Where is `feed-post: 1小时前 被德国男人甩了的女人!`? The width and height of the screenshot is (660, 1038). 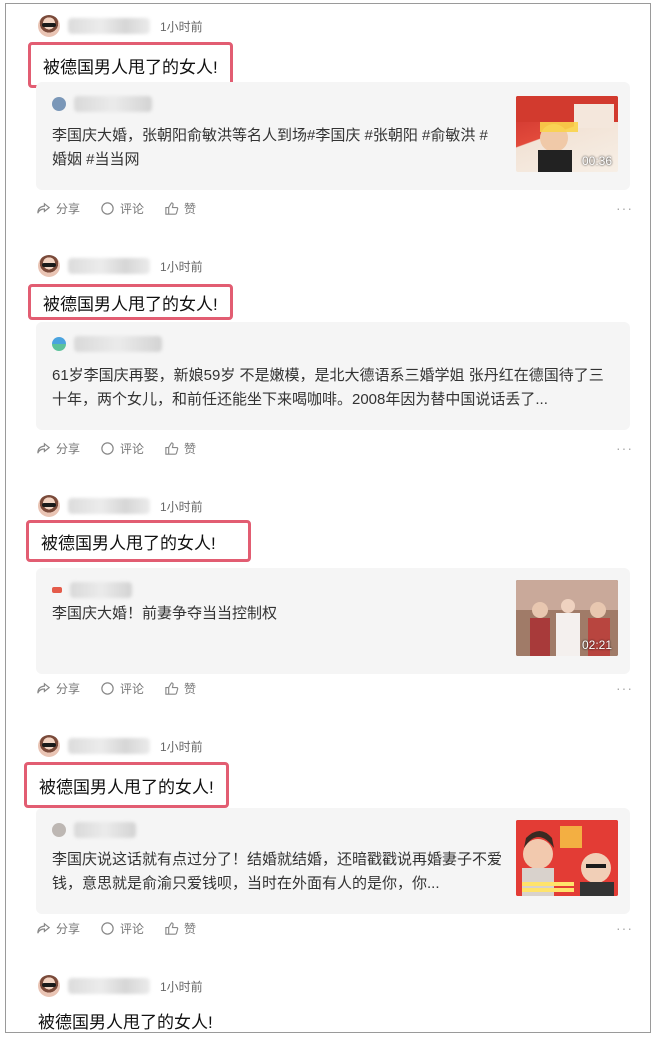 feed-post: 1小时前 被德国男人甩了的女人! is located at coordinates (328, 998).